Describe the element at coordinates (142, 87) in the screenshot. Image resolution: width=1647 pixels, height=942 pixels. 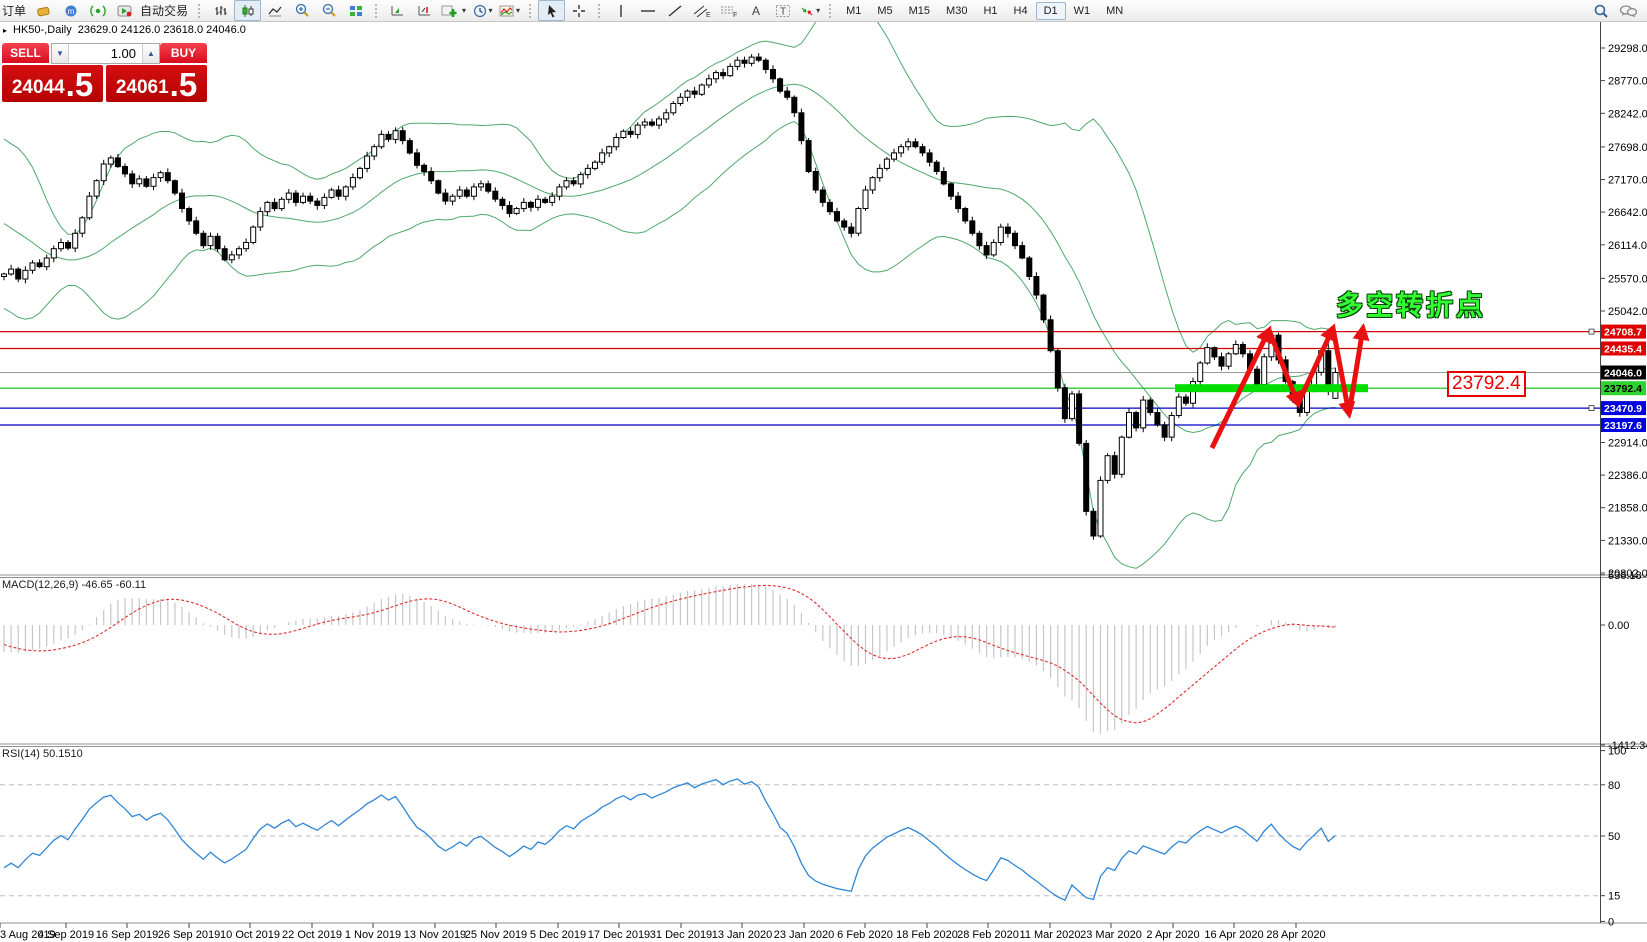
I see `buy-price-main: 24061` at that location.